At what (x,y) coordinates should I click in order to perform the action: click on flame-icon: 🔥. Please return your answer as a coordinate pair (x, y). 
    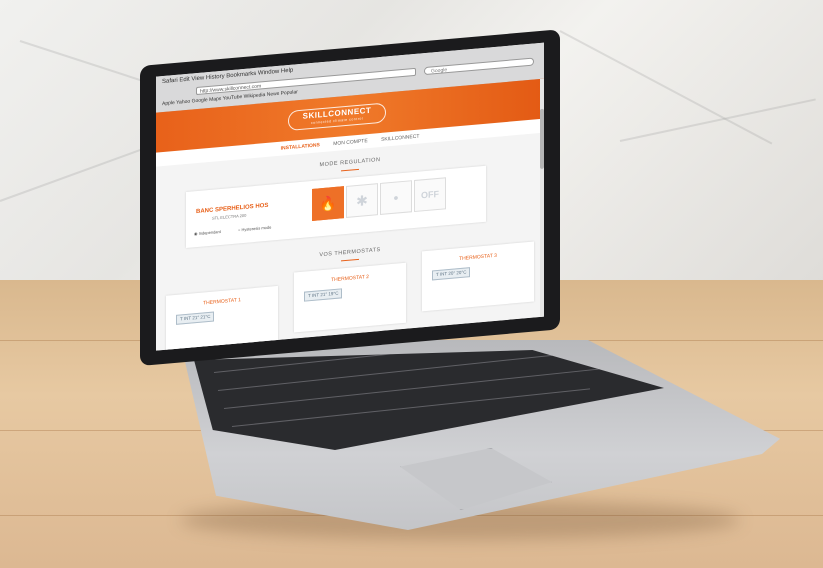
    Looking at the image, I should click on (328, 203).